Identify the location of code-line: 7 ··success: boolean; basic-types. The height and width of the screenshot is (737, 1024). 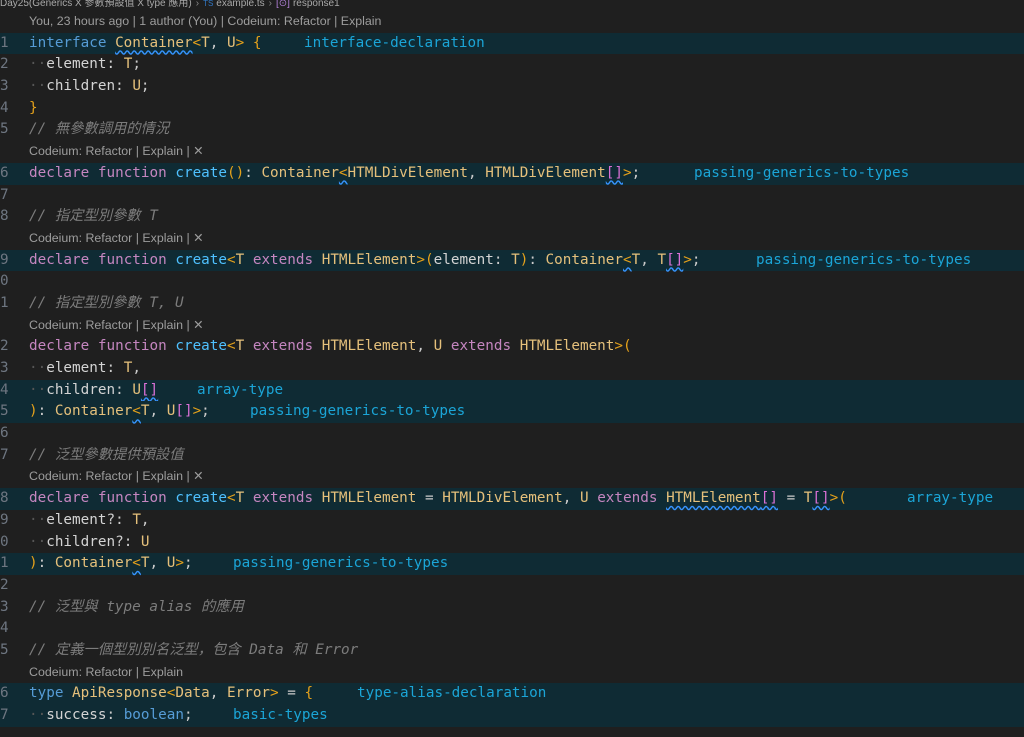
(512, 716).